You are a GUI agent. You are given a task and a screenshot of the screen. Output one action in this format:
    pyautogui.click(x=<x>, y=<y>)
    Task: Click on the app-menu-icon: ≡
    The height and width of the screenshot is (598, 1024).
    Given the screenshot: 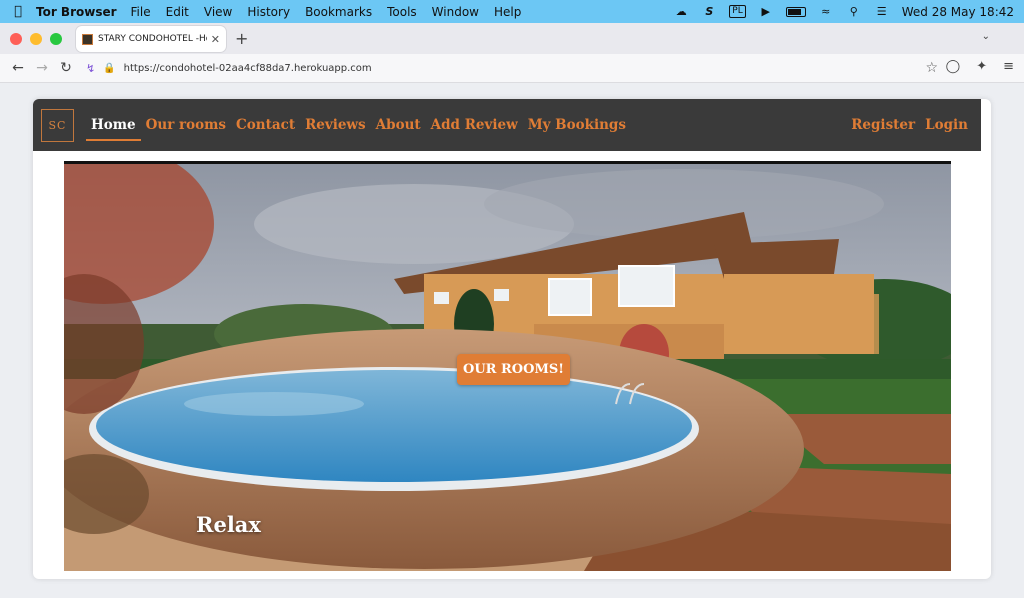 What is the action you would take?
    pyautogui.click(x=1008, y=66)
    